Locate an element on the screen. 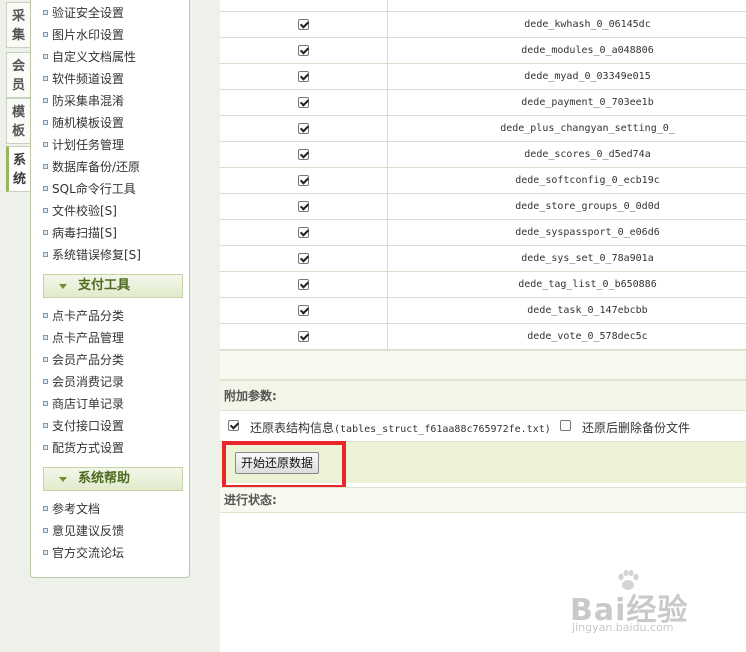 Image resolution: width=746 pixels, height=652 pixels. menu-item-label: 验证安全设置 is located at coordinates (88, 13).